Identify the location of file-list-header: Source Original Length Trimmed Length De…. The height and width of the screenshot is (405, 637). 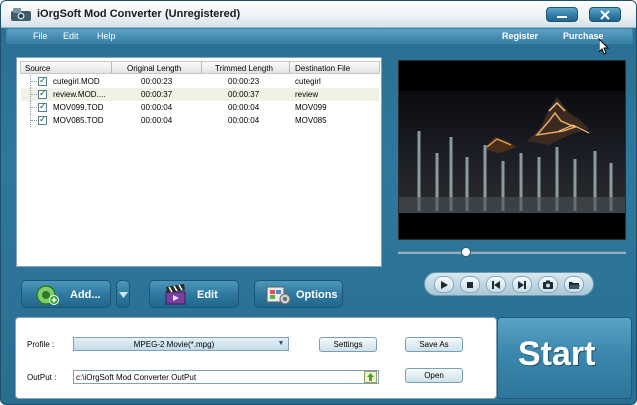
(200, 67).